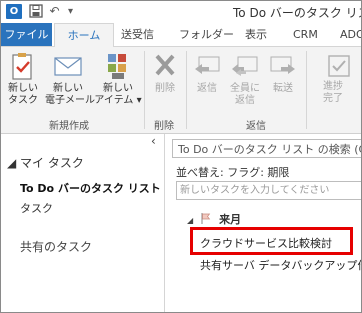 The width and height of the screenshot is (362, 313). I want to click on forward-button: 転送, so click(283, 73).